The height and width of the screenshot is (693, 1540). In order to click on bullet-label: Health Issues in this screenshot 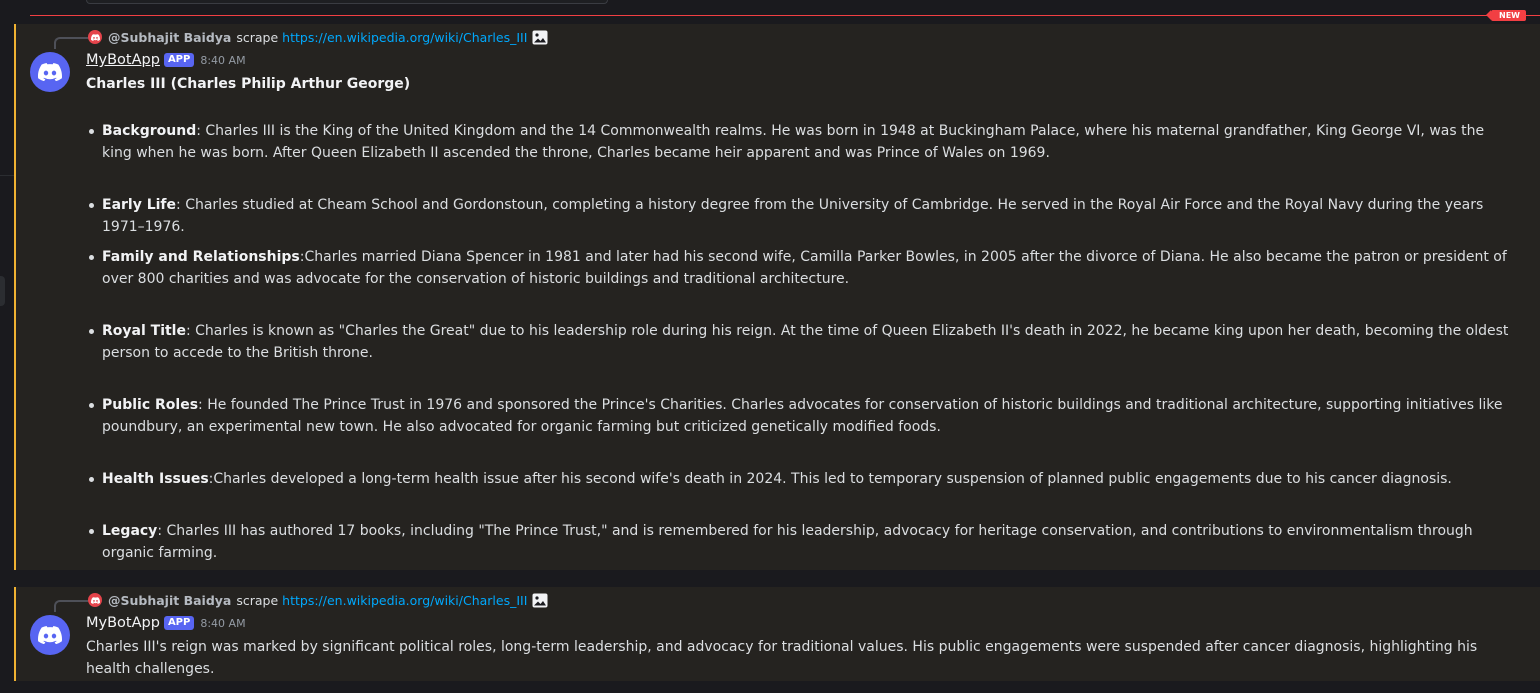, I will do `click(155, 479)`.